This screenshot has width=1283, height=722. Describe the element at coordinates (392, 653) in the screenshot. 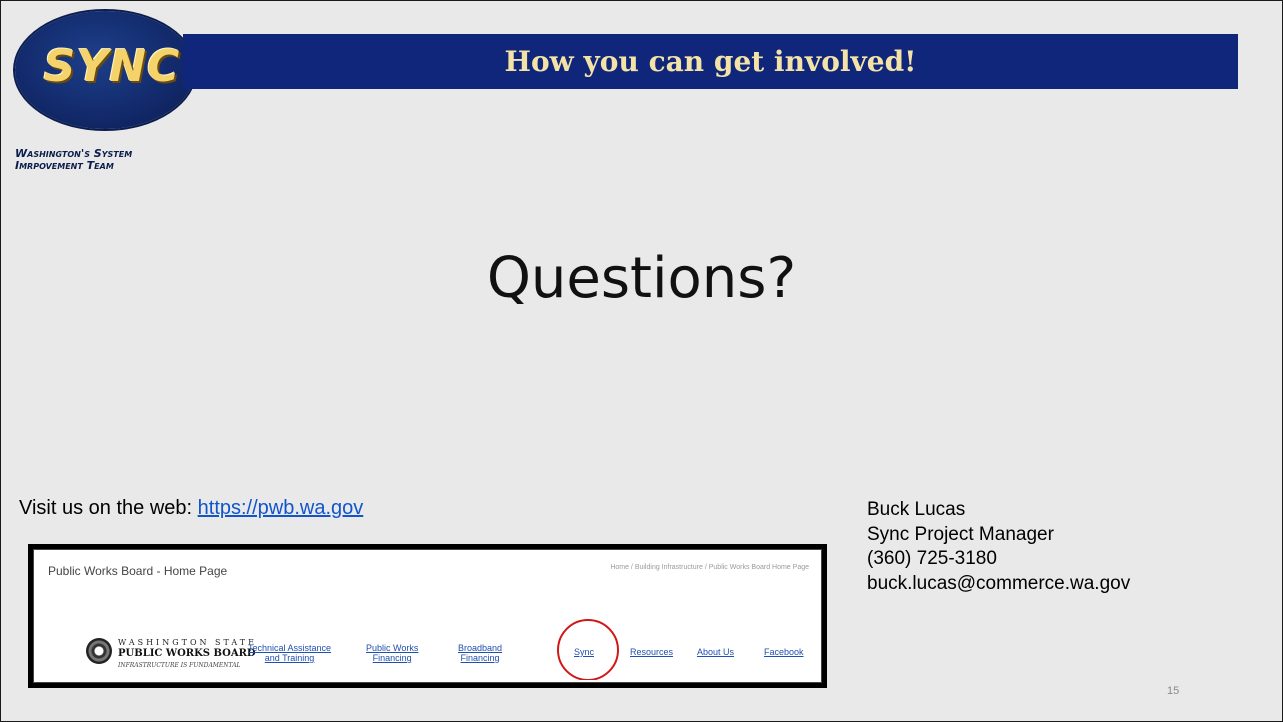

I see `nav-public-works-financing: Public Works Financing` at that location.